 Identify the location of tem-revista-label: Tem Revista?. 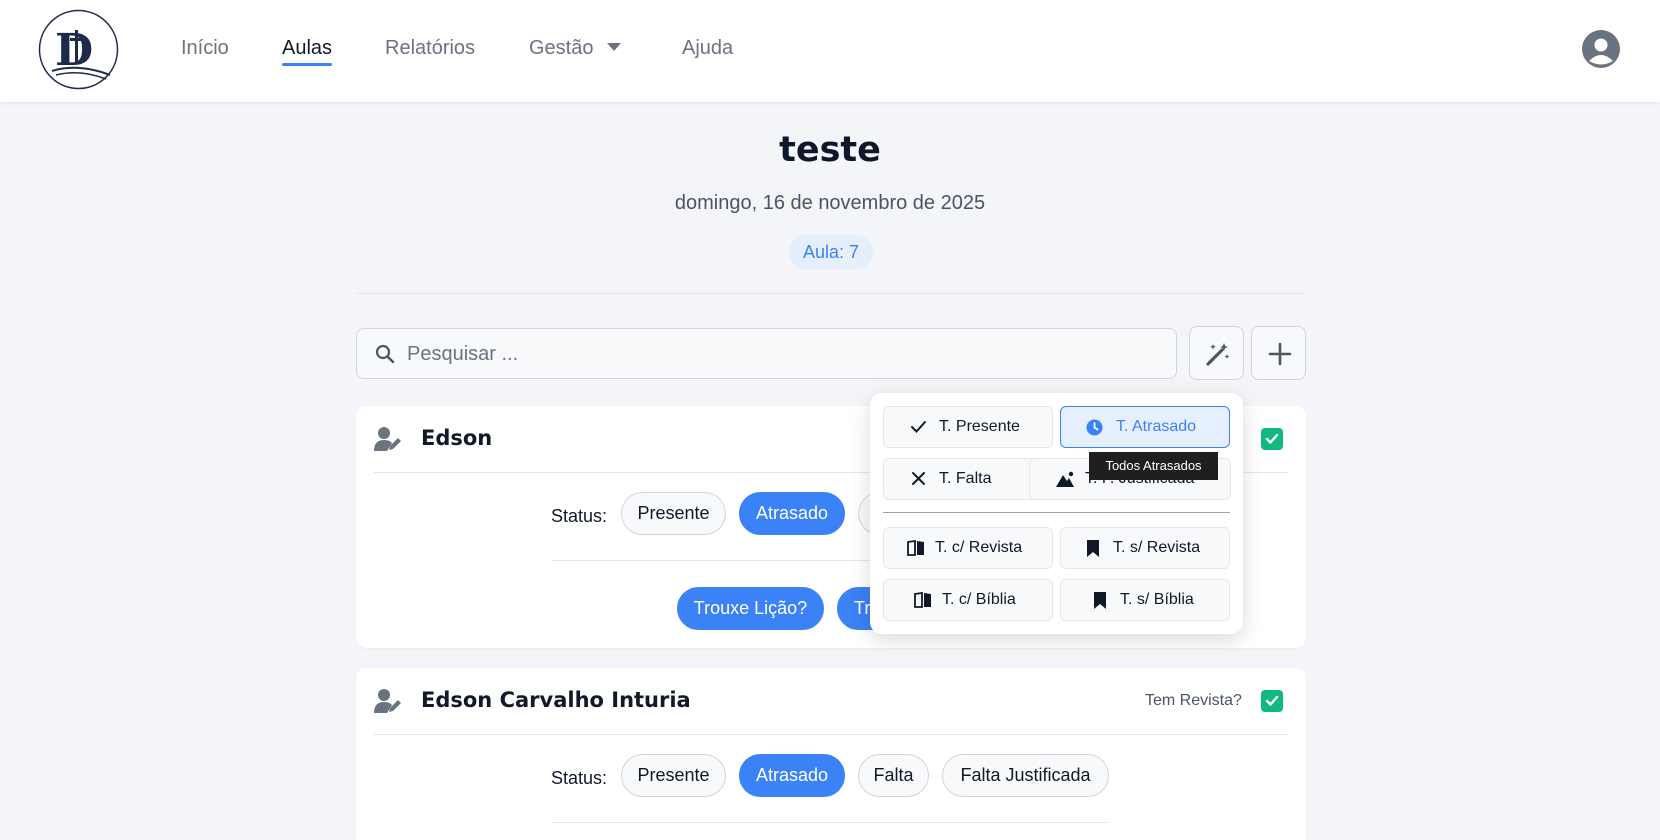
(1193, 700).